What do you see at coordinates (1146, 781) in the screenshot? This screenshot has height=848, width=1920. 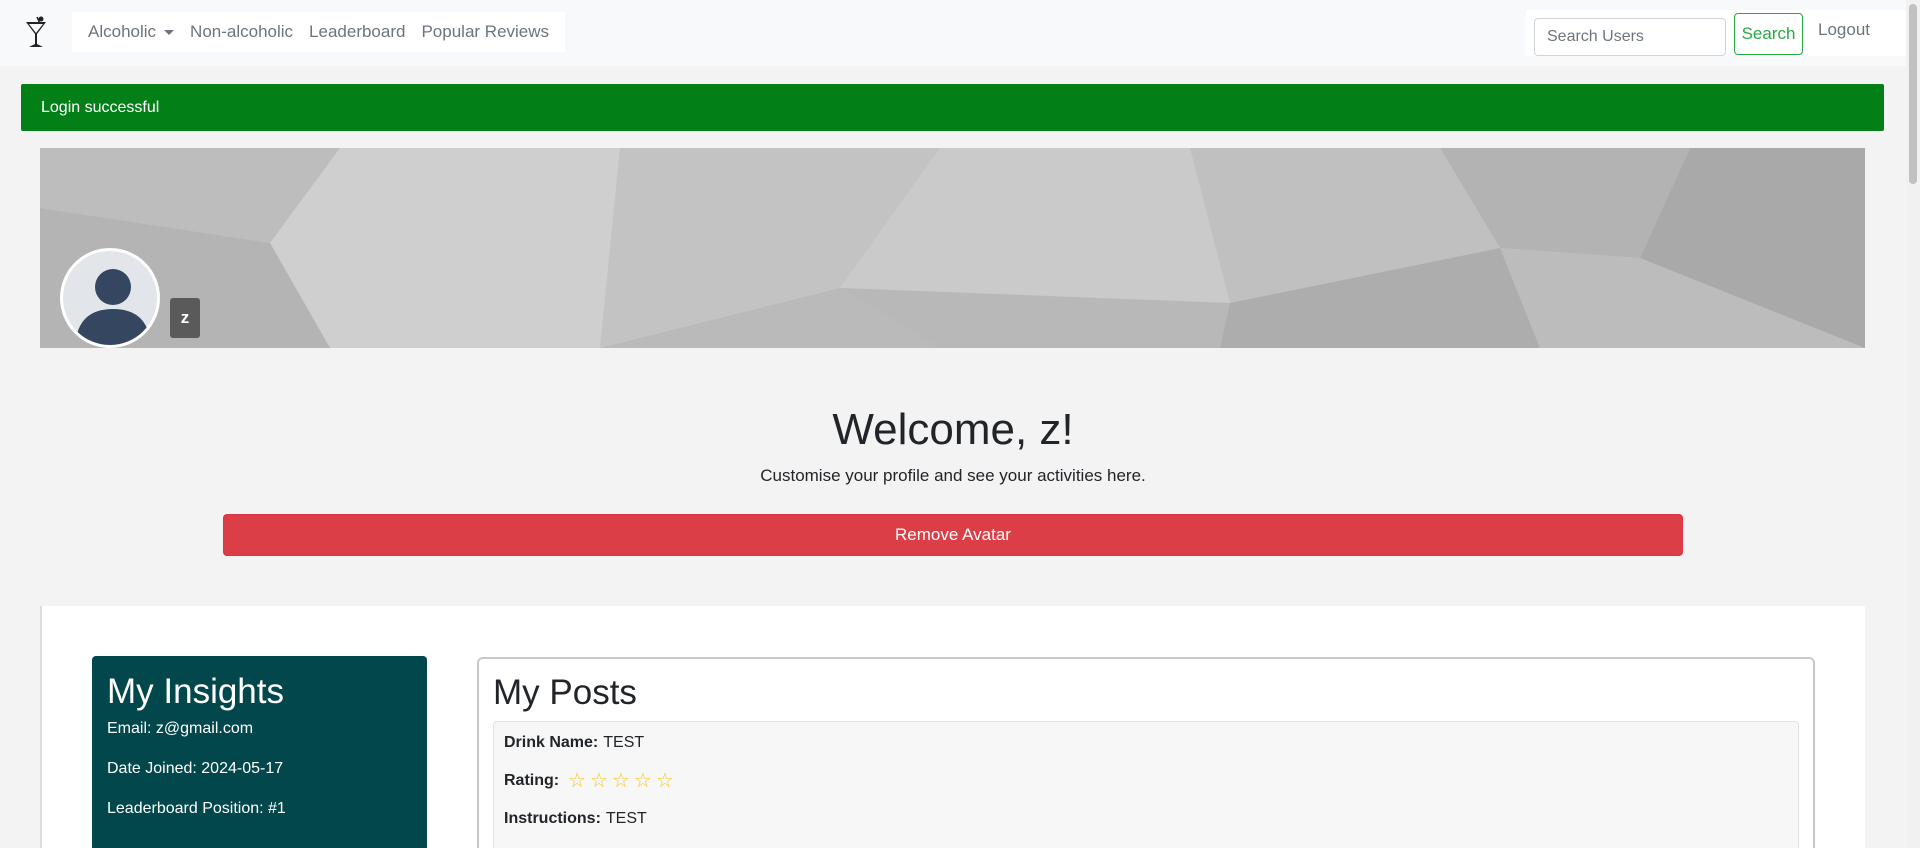 I see `post-rating-row: Rating: ☆ ☆ ☆ ☆ ☆` at bounding box center [1146, 781].